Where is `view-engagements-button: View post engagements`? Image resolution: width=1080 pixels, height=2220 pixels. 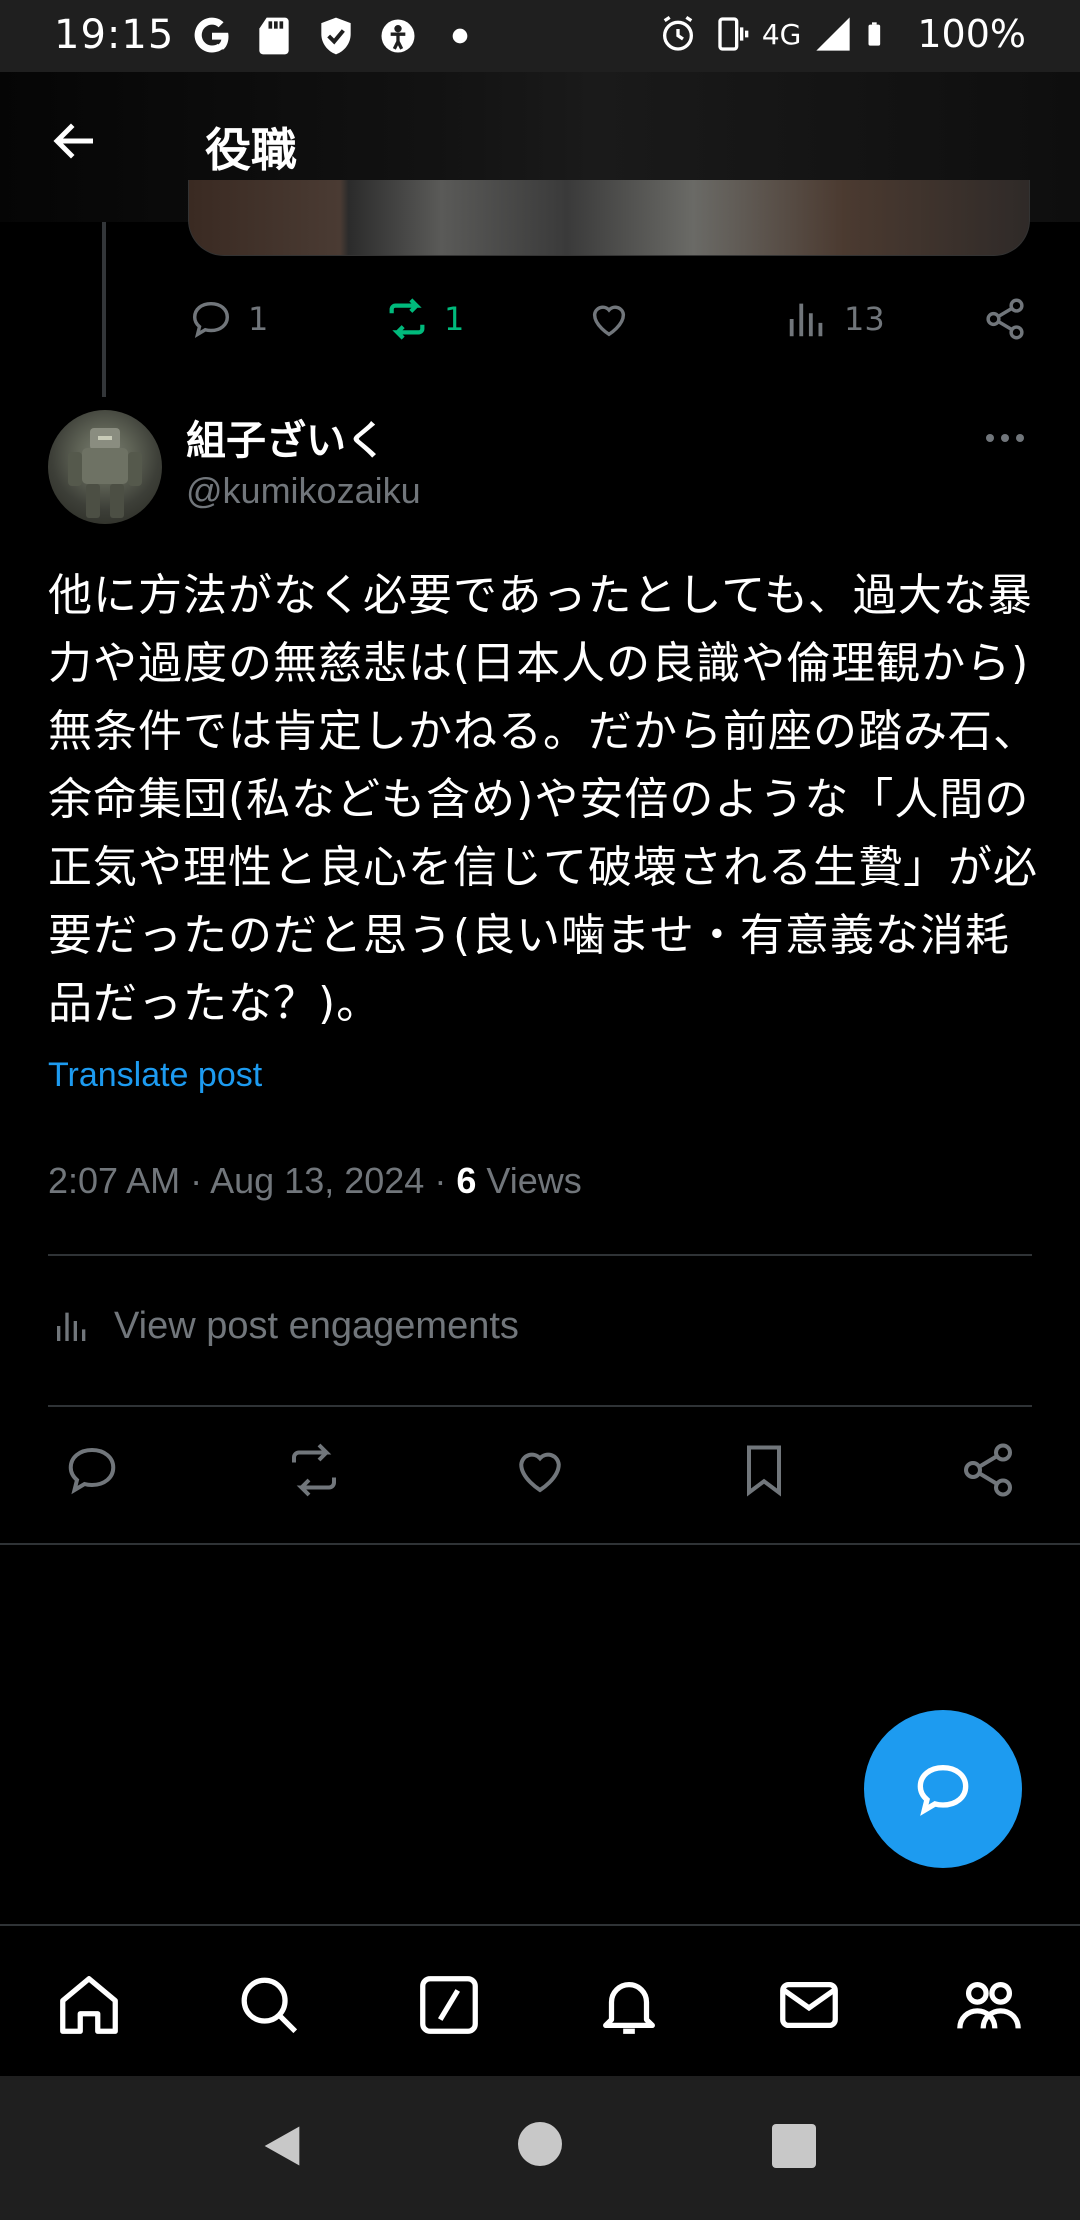
view-engagements-button: View post engagements is located at coordinates (285, 1326).